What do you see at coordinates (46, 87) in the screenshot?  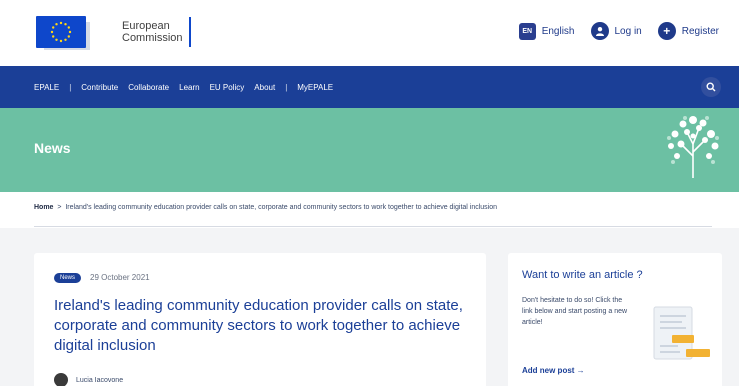 I see `nav-item-epale: EPALE` at bounding box center [46, 87].